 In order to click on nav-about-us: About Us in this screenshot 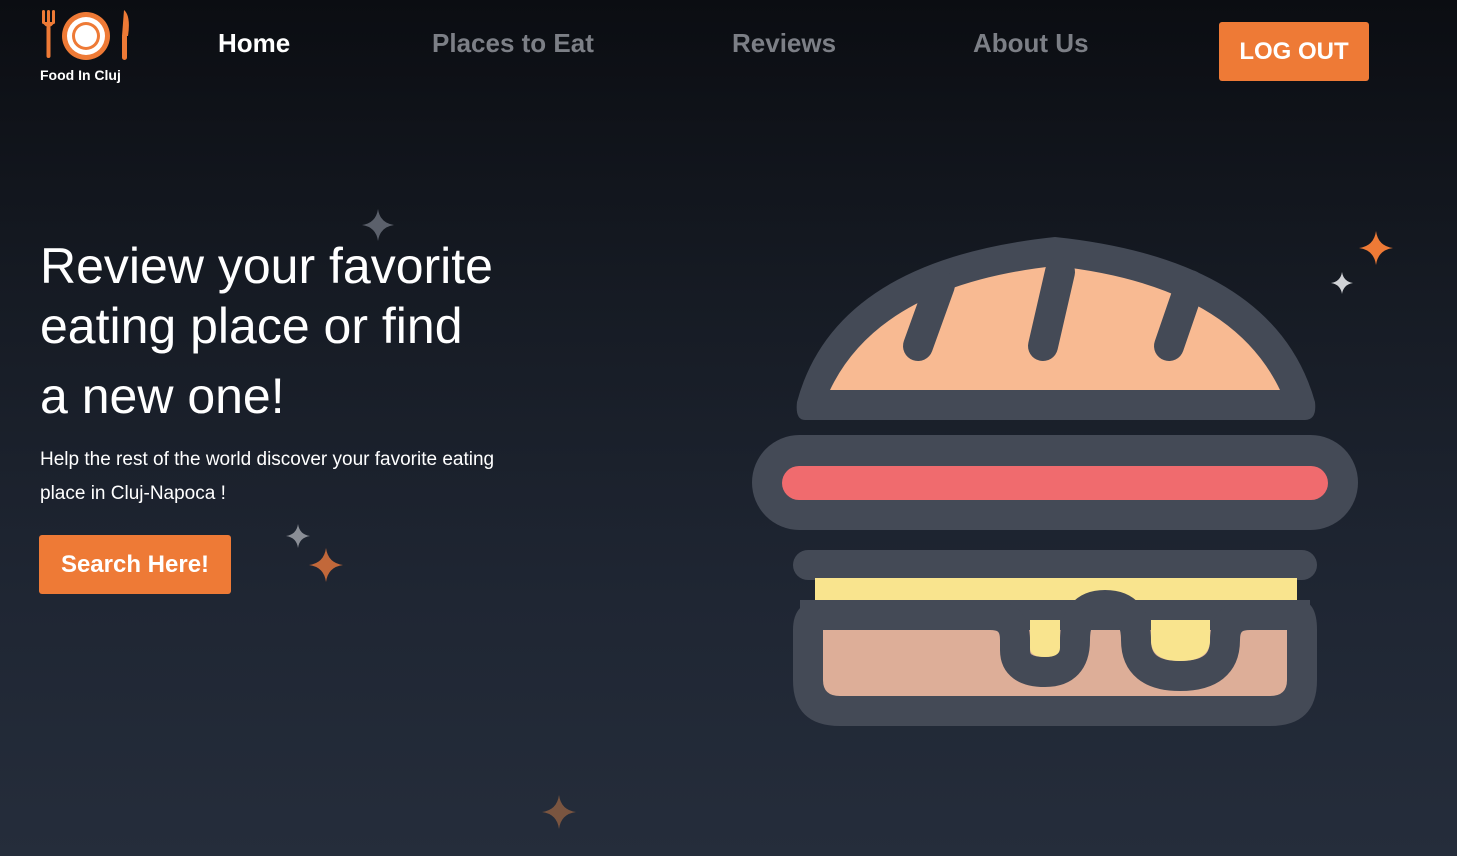, I will do `click(1031, 43)`.